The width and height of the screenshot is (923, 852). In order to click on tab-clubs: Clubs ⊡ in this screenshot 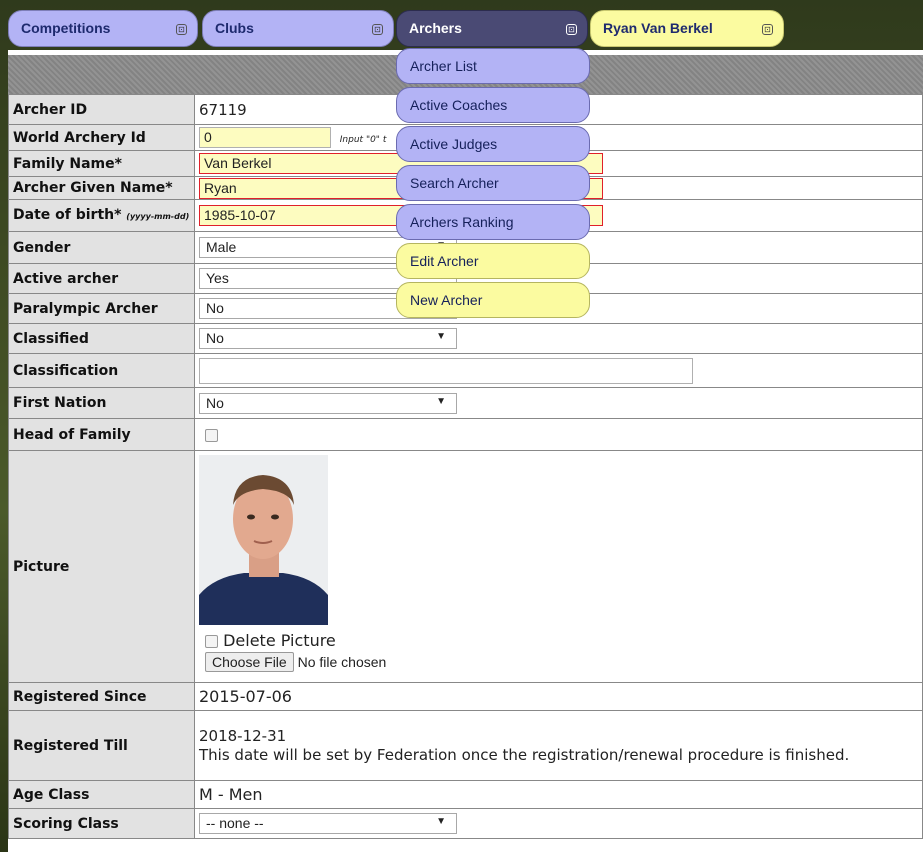, I will do `click(298, 28)`.